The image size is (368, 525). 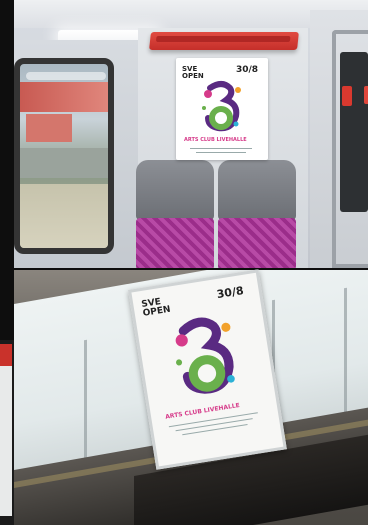 What do you see at coordinates (64, 156) in the screenshot?
I see `train-window` at bounding box center [64, 156].